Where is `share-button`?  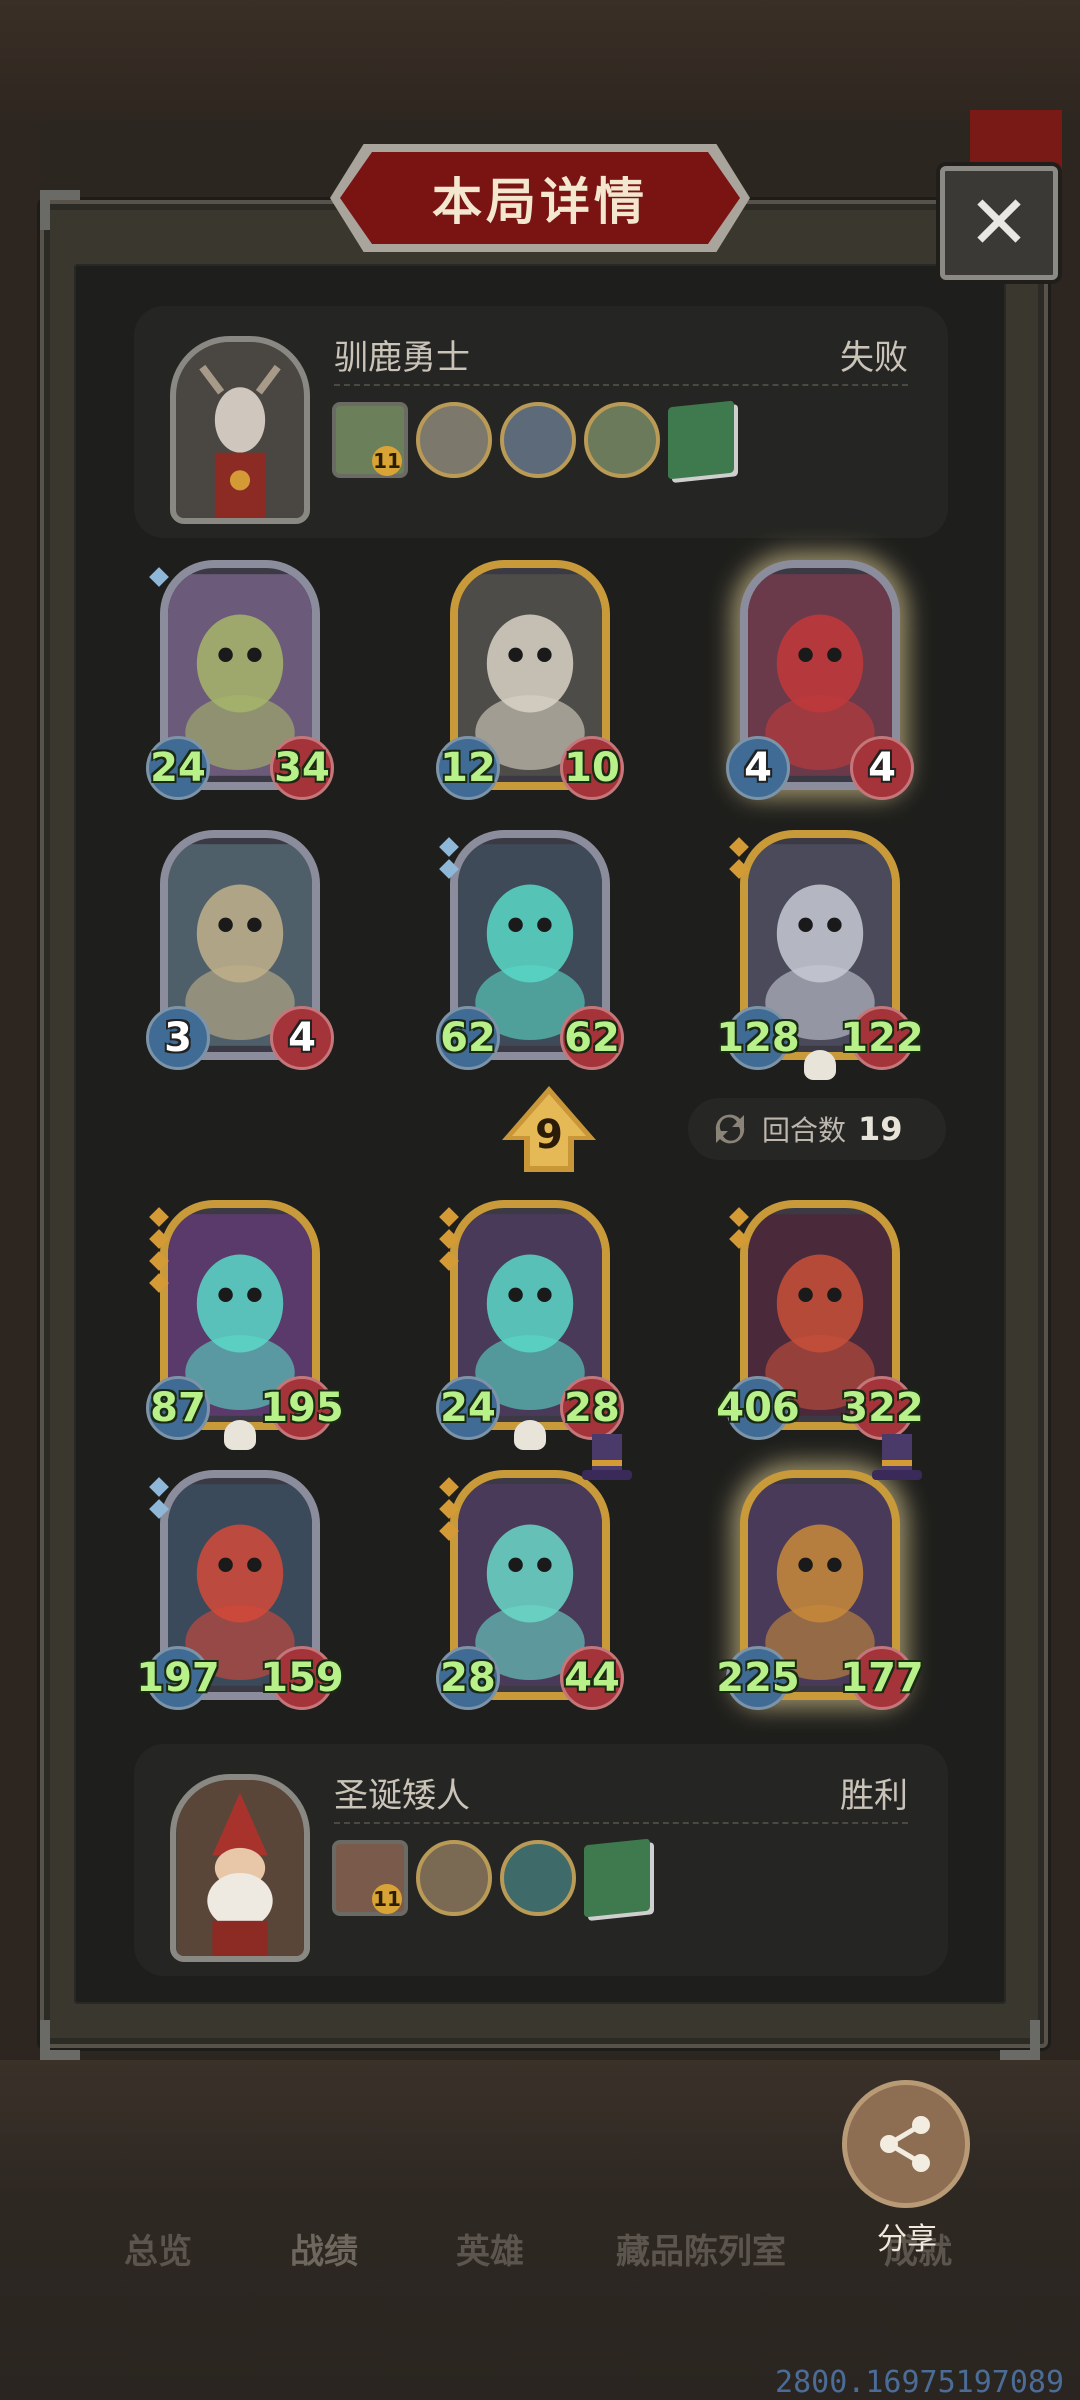
share-button is located at coordinates (906, 2144).